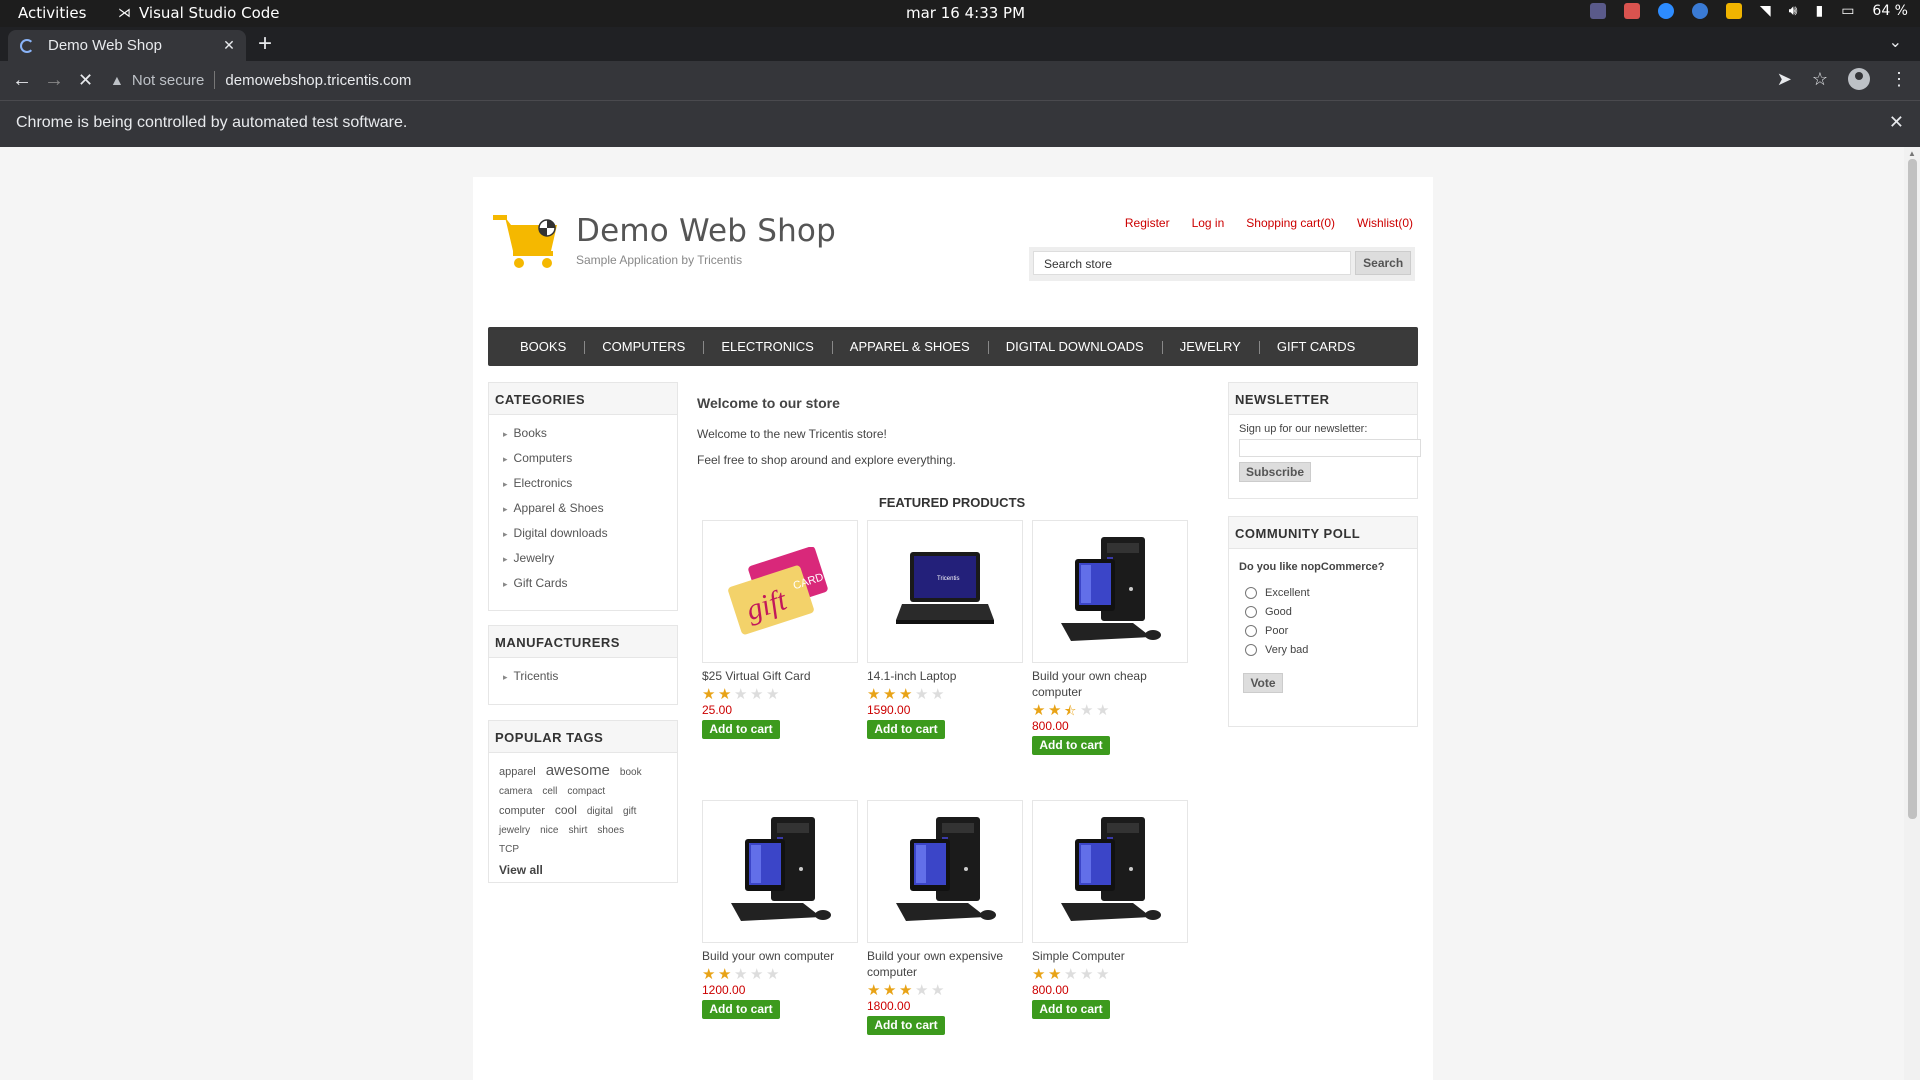  What do you see at coordinates (543, 346) in the screenshot?
I see `menu-item-books: BOOKS` at bounding box center [543, 346].